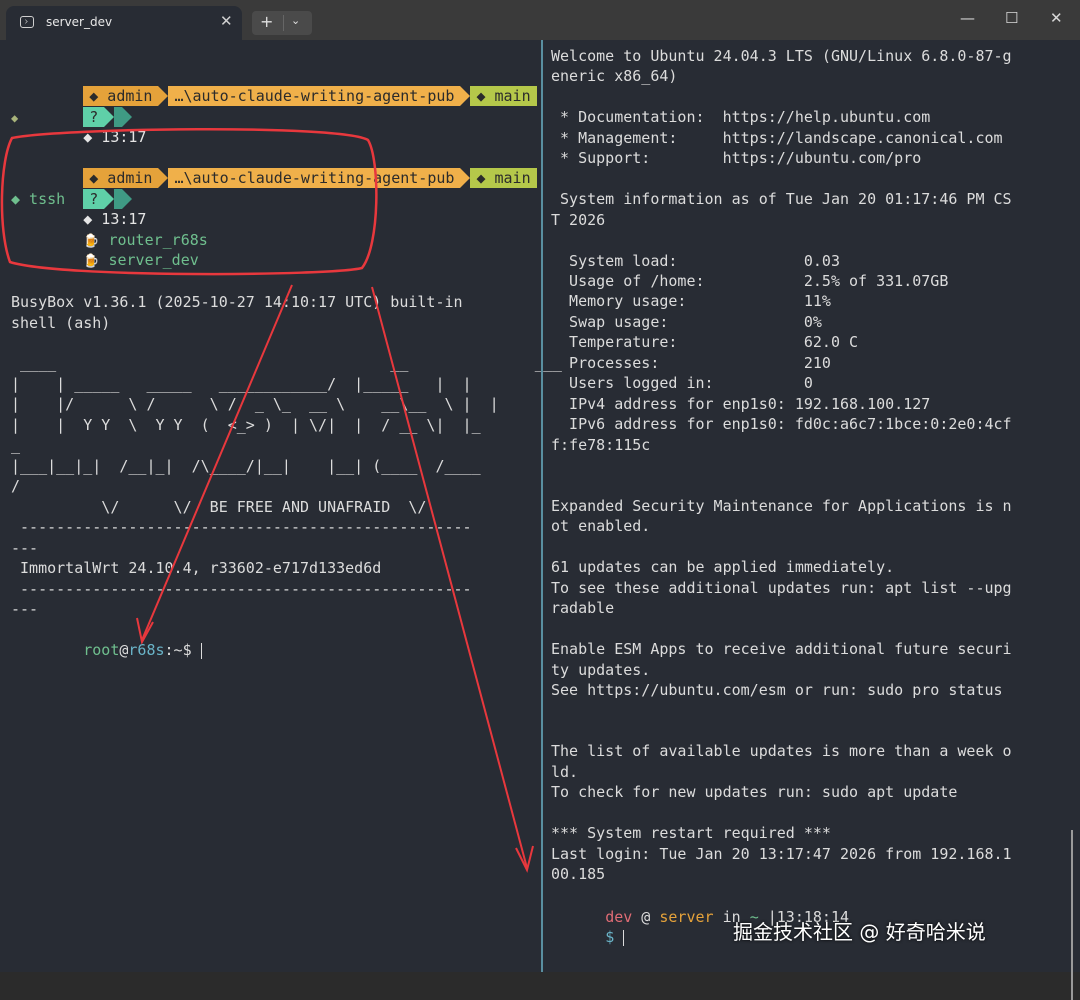  I want to click on new-tab-group: + ⌄, so click(282, 23).